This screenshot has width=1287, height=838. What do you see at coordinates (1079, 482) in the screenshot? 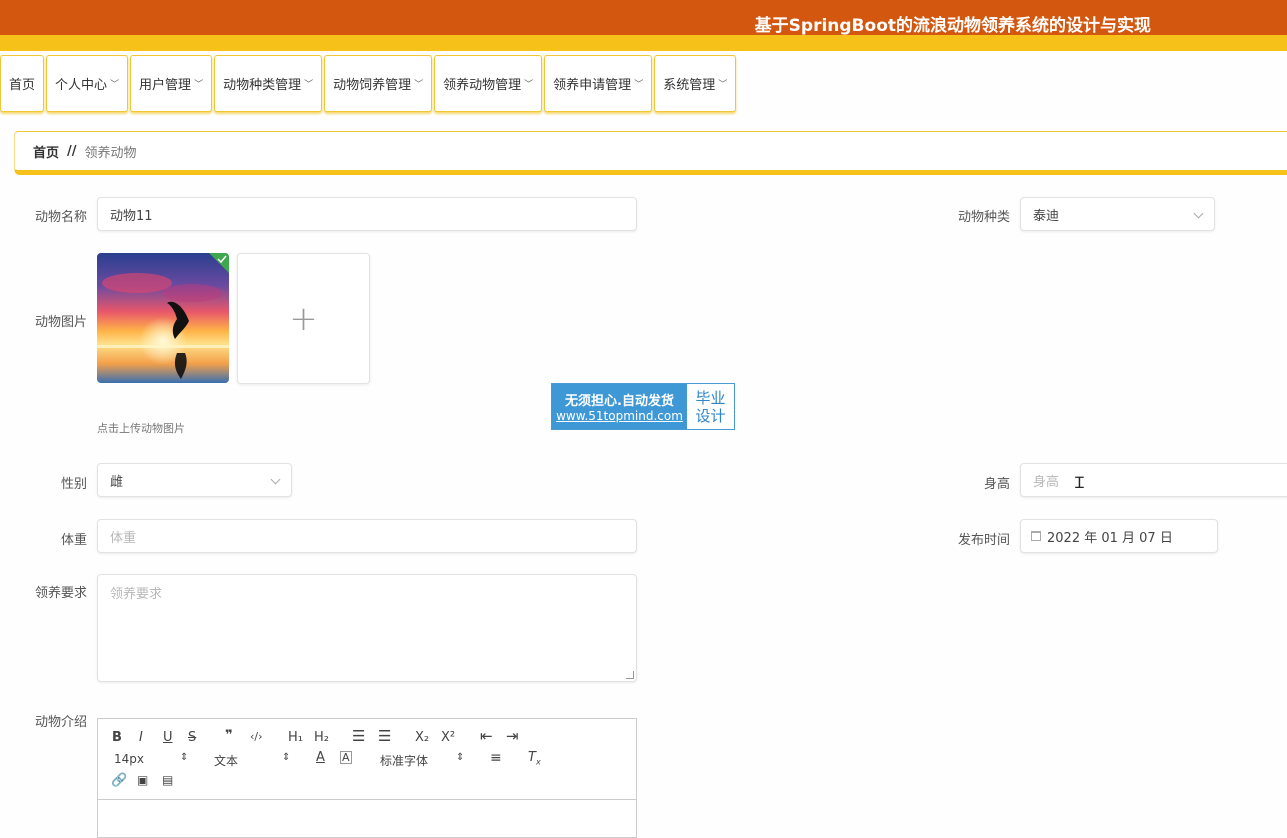
I see `text-cursor-icon: Ɪ` at bounding box center [1079, 482].